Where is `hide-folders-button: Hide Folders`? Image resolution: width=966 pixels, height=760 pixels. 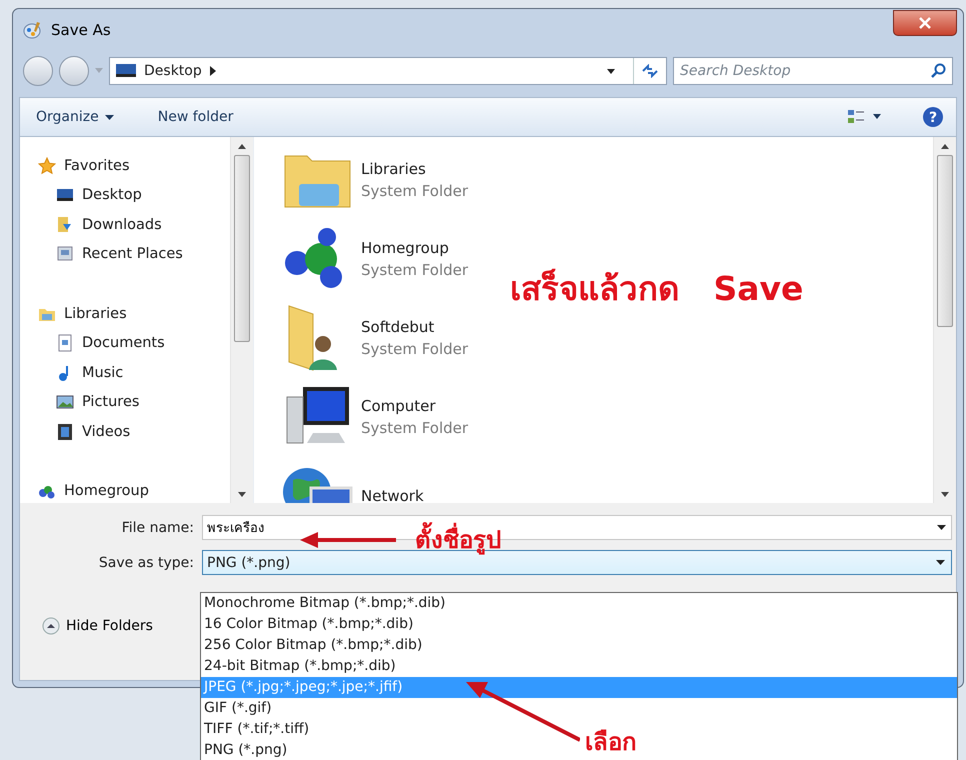 hide-folders-button: Hide Folders is located at coordinates (97, 626).